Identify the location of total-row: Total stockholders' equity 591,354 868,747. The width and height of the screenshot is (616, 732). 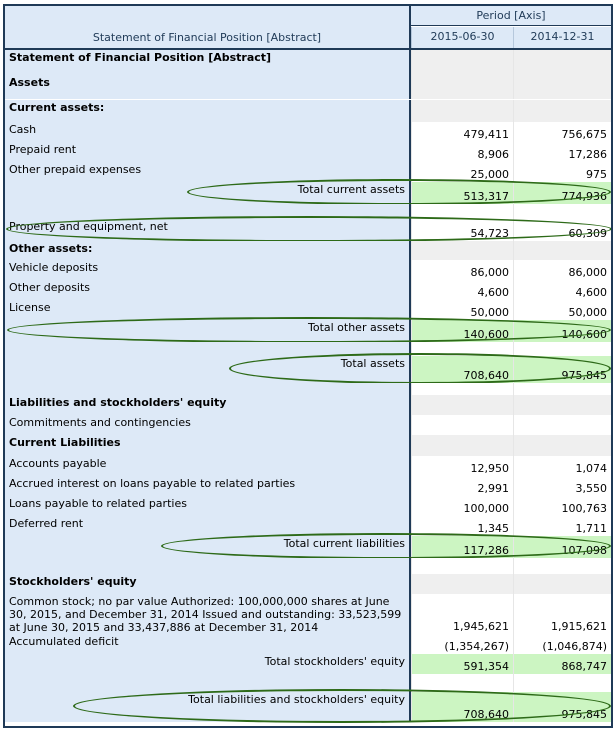
(308, 664).